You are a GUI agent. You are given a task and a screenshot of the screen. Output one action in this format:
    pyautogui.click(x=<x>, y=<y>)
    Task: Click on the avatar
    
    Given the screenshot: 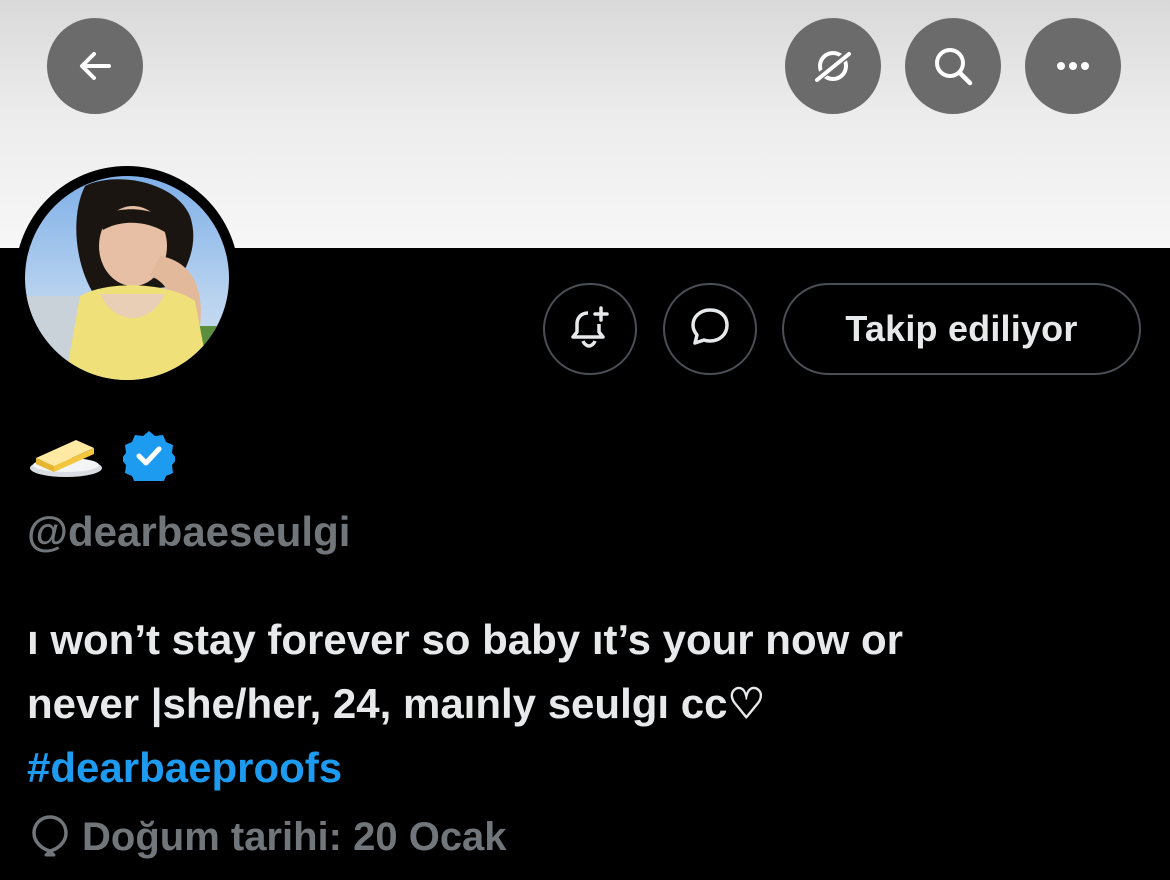 What is the action you would take?
    pyautogui.click(x=127, y=278)
    